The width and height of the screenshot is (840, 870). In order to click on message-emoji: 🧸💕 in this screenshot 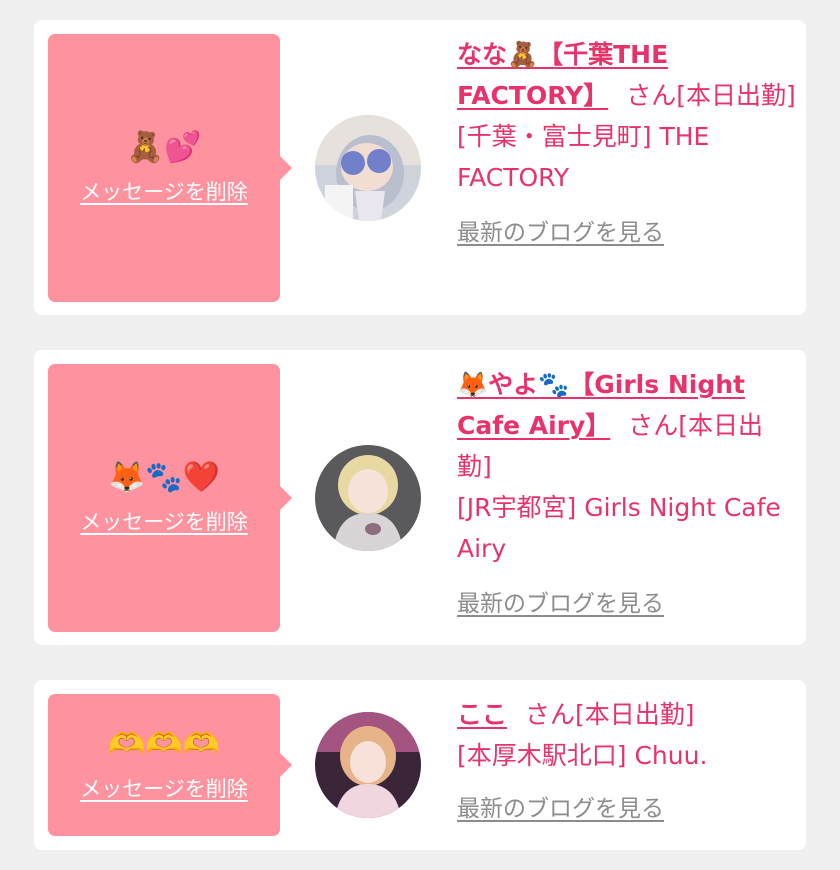, I will do `click(164, 147)`.